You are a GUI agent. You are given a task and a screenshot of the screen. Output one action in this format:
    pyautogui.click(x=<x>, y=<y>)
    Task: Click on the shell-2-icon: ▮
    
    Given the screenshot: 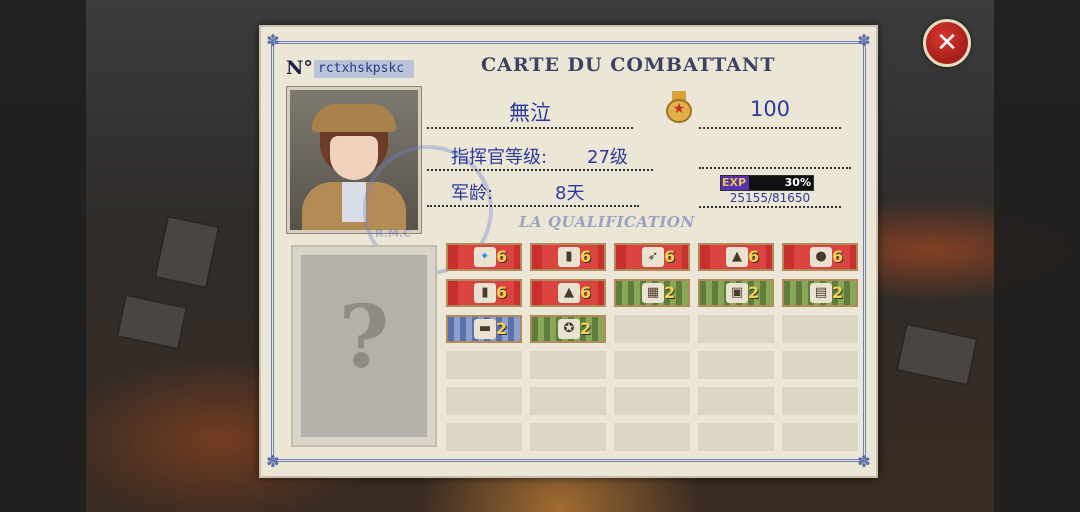 What is the action you would take?
    pyautogui.click(x=485, y=293)
    